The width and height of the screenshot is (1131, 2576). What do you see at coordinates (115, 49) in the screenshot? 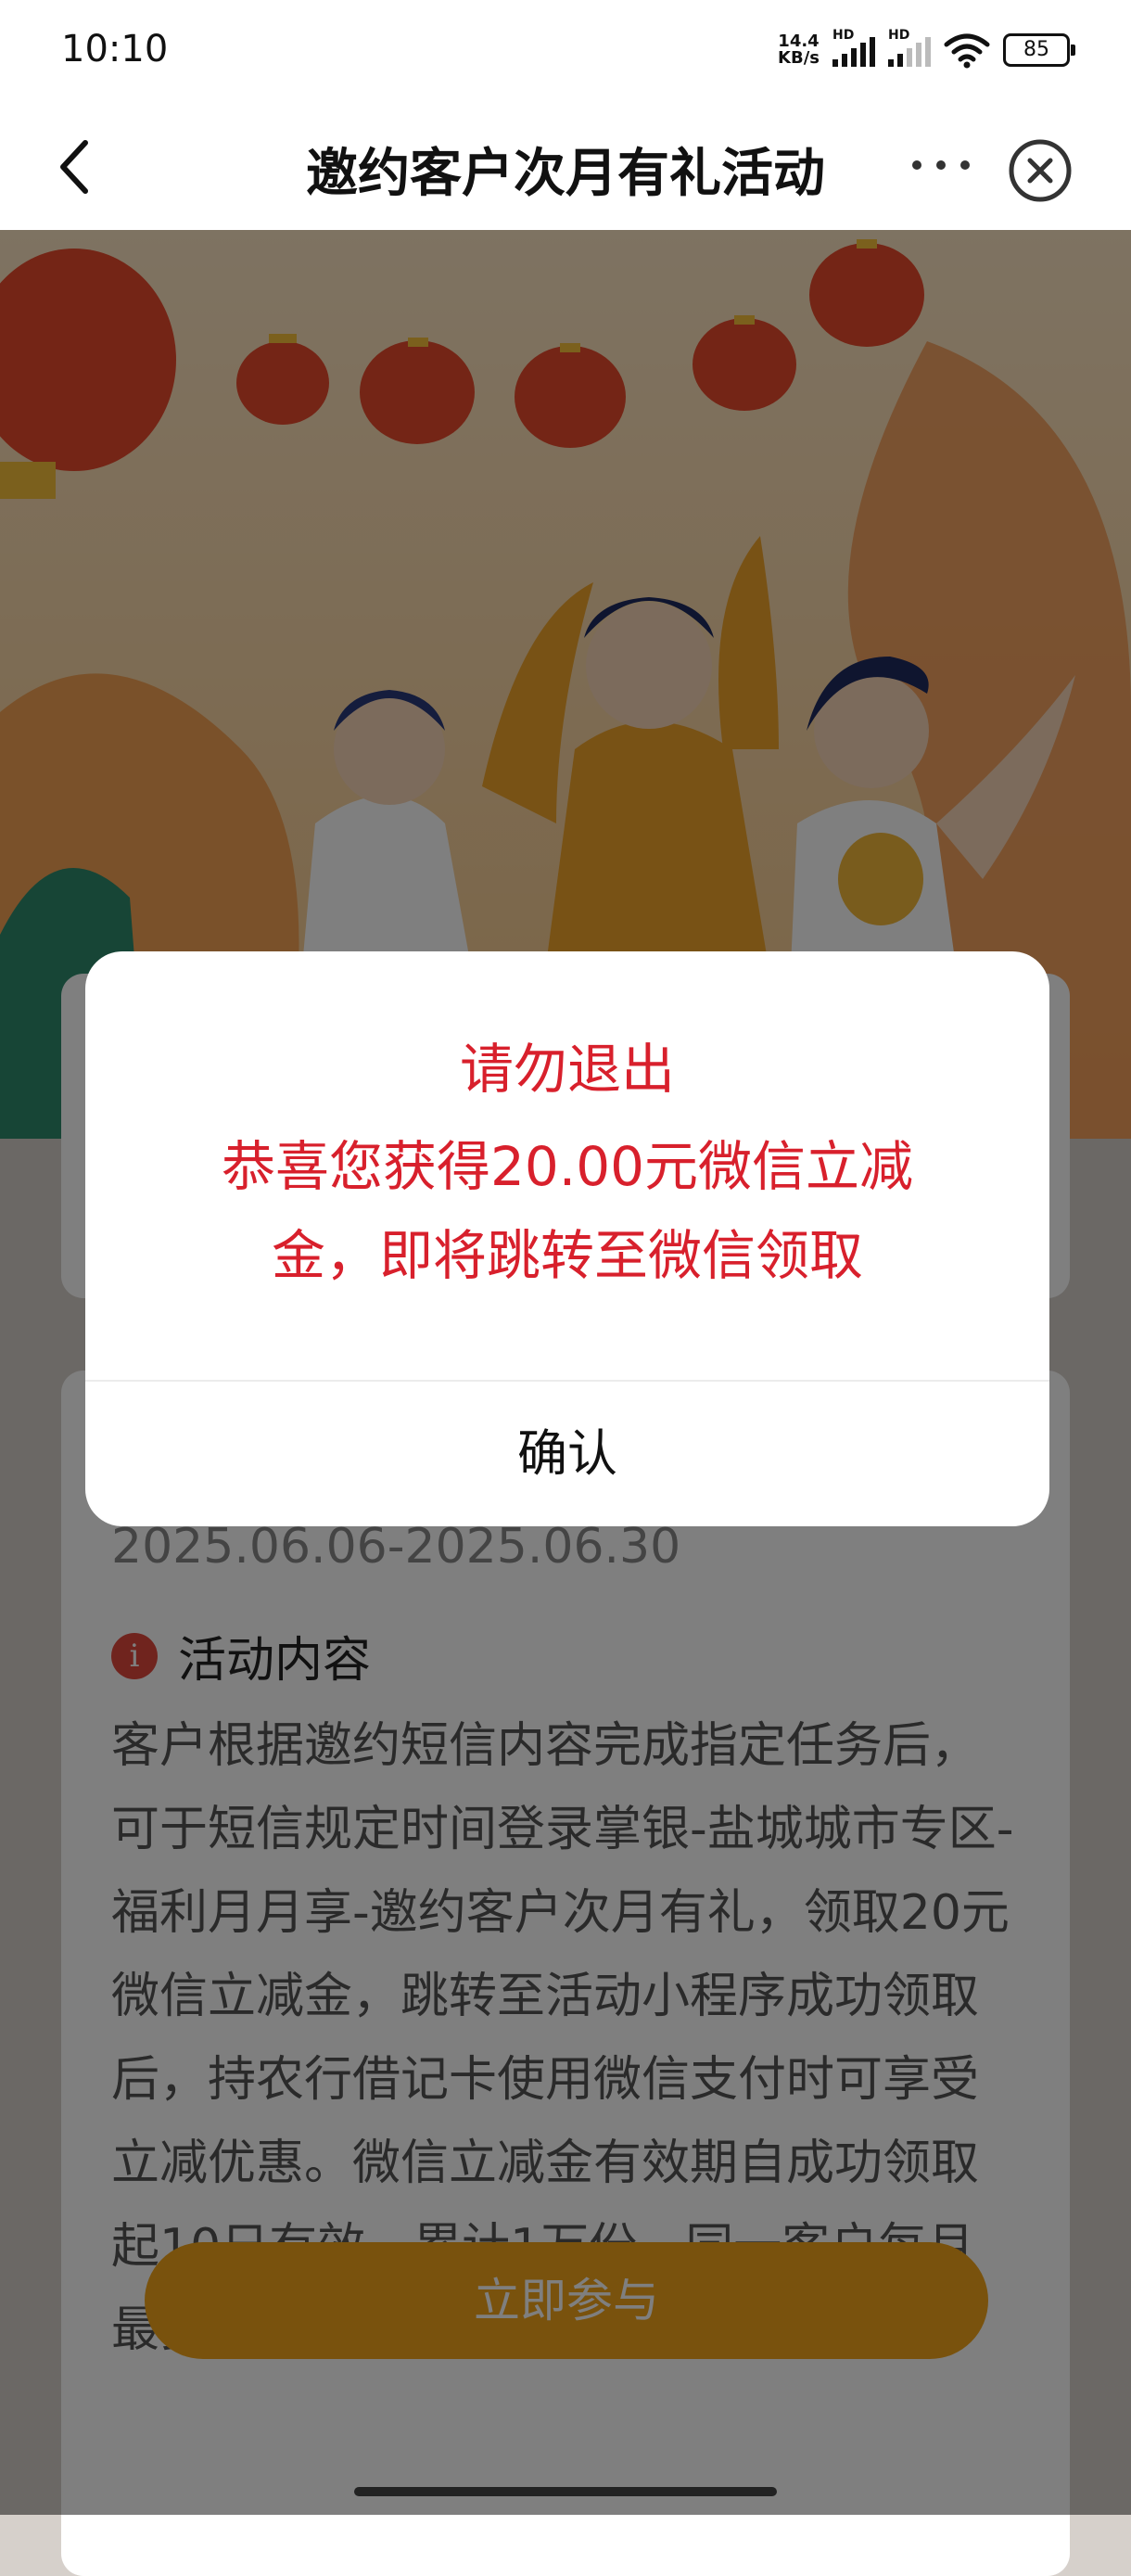
I see `status-time: 10:10` at bounding box center [115, 49].